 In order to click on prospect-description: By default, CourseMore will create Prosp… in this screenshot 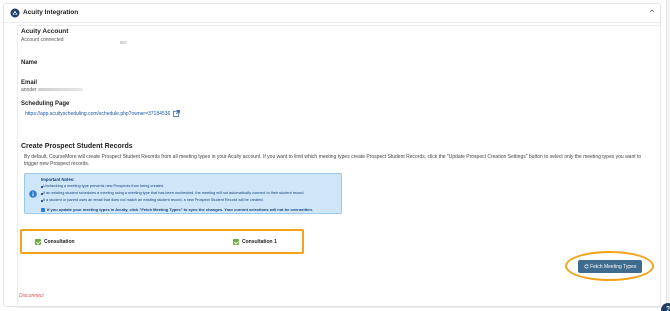, I will do `click(333, 160)`.